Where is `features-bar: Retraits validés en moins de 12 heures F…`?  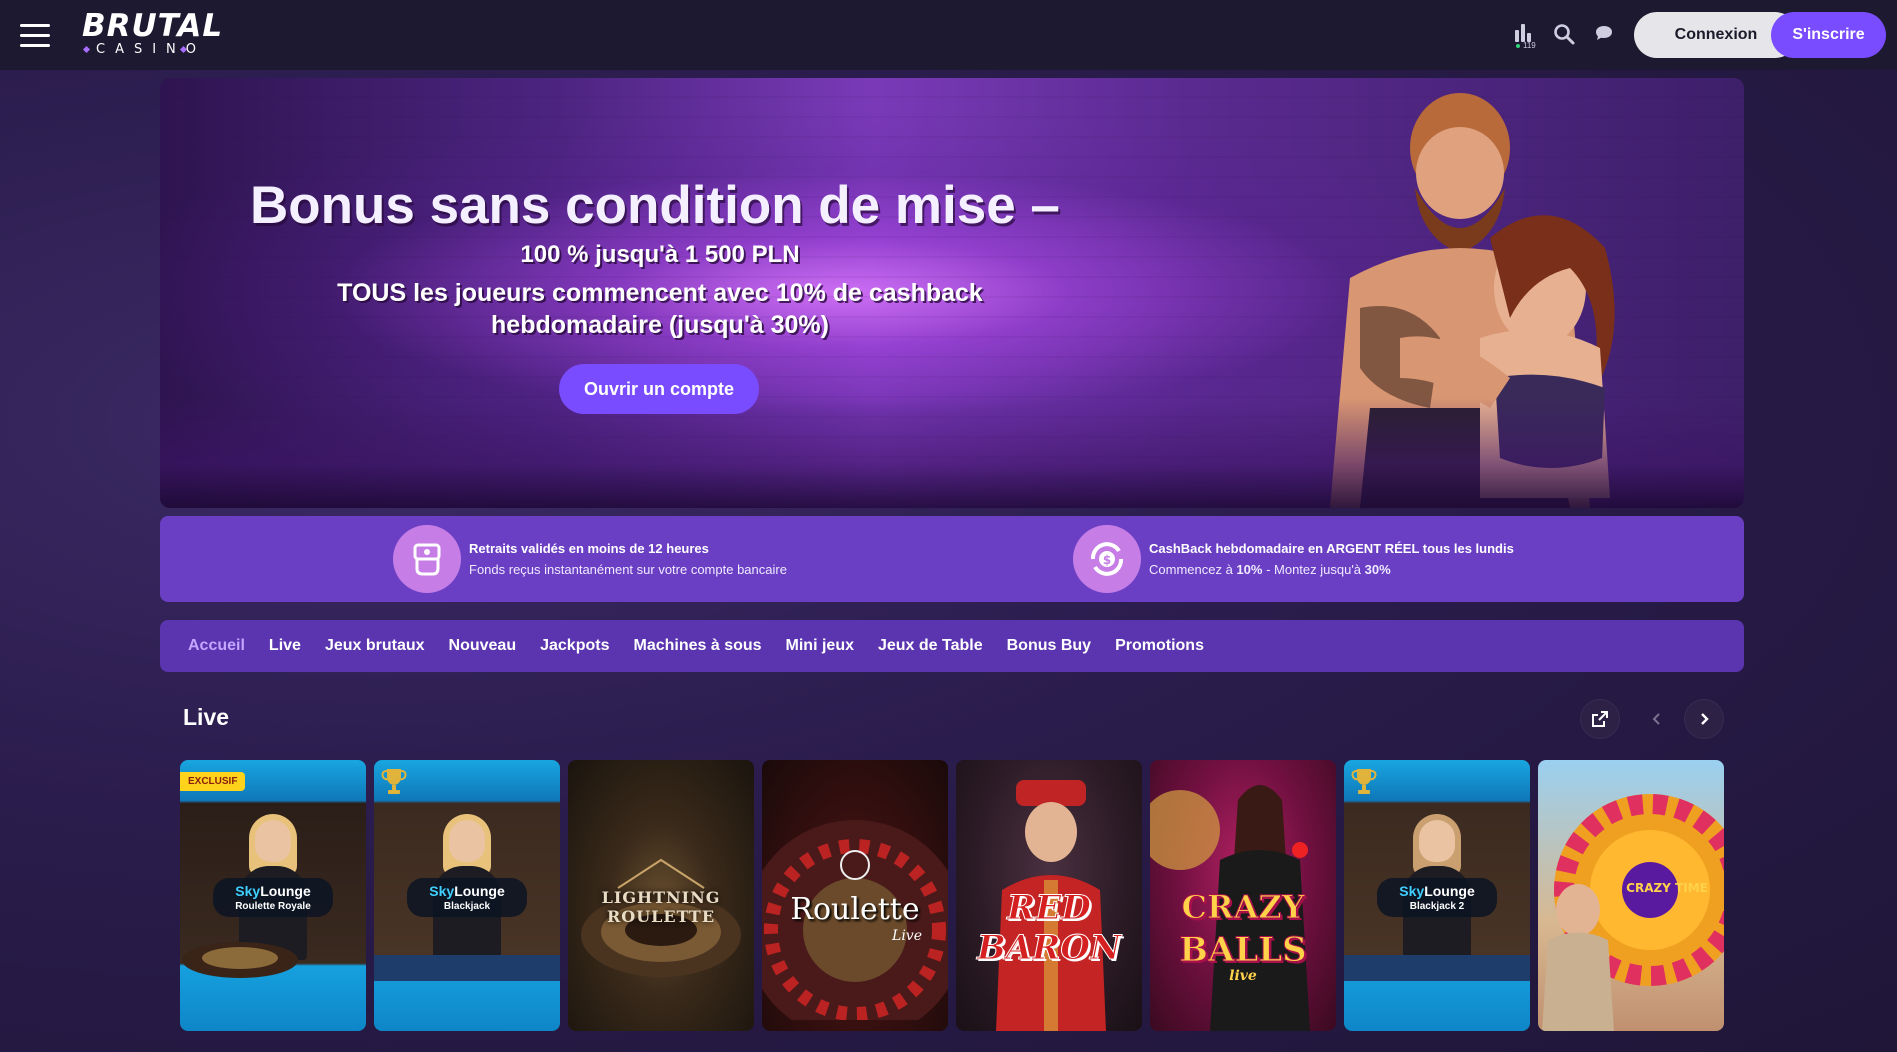
features-bar: Retraits validés en moins de 12 heures F… is located at coordinates (952, 559).